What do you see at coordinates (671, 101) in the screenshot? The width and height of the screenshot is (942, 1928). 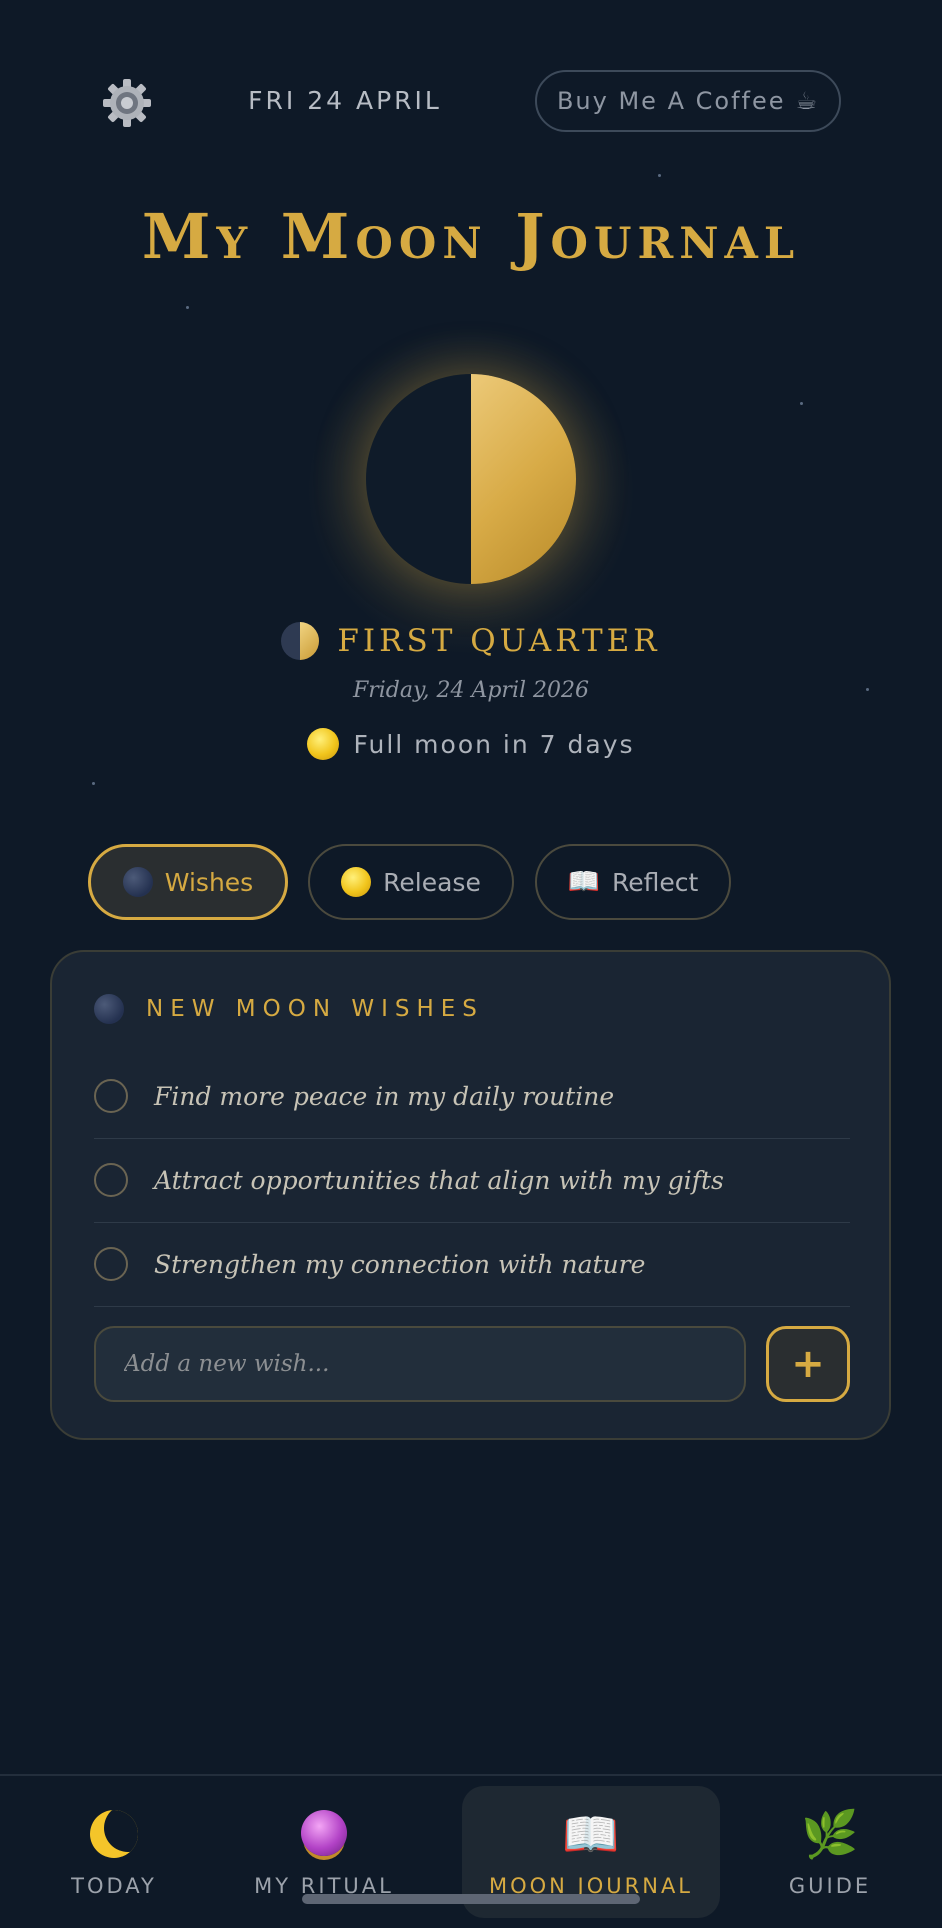 I see `coffee-button-label: Buy Me A Coffee` at bounding box center [671, 101].